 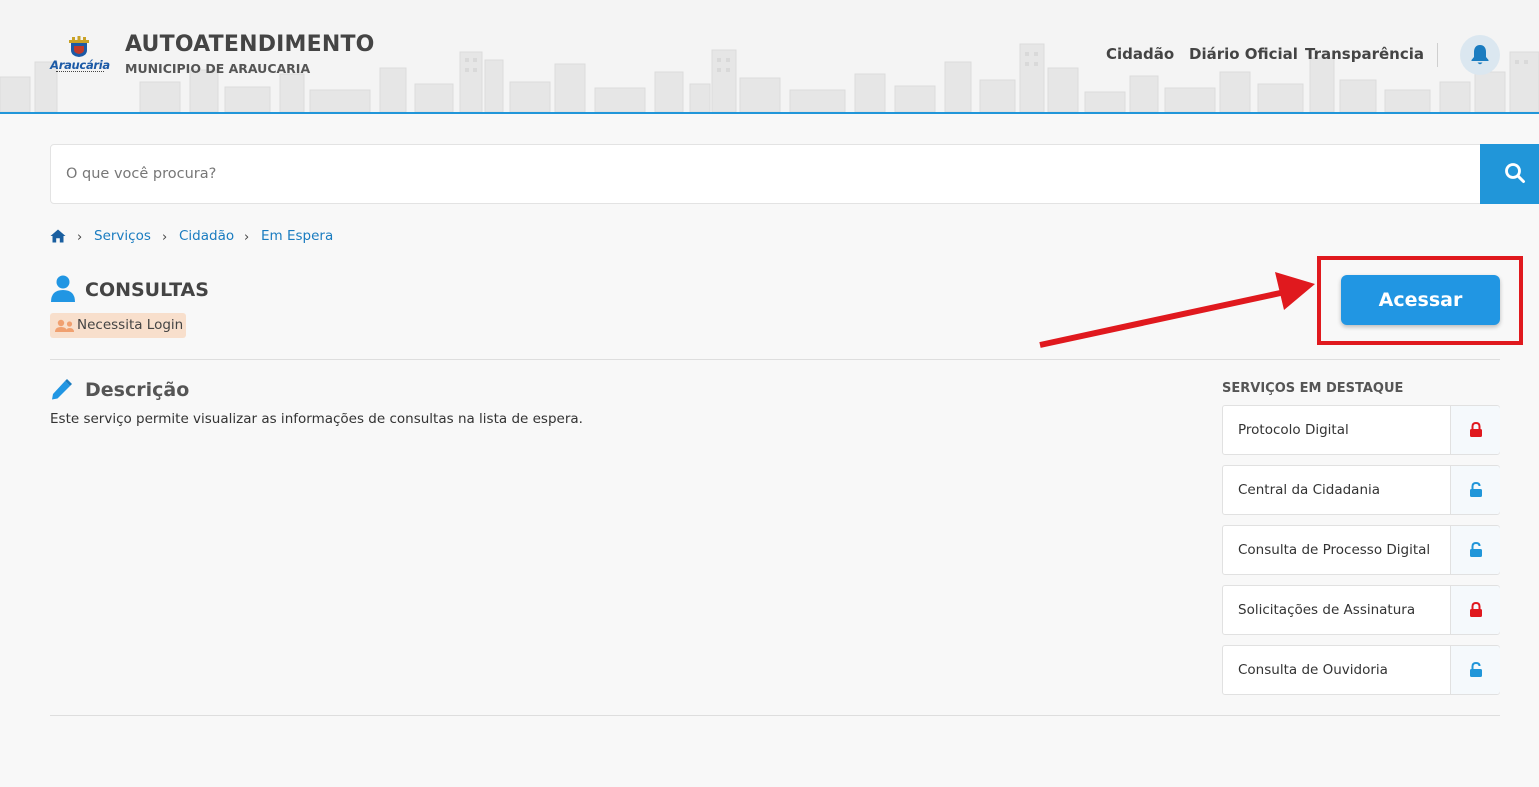 What do you see at coordinates (1309, 490) in the screenshot?
I see `featured-item-label: Central da Cidadania` at bounding box center [1309, 490].